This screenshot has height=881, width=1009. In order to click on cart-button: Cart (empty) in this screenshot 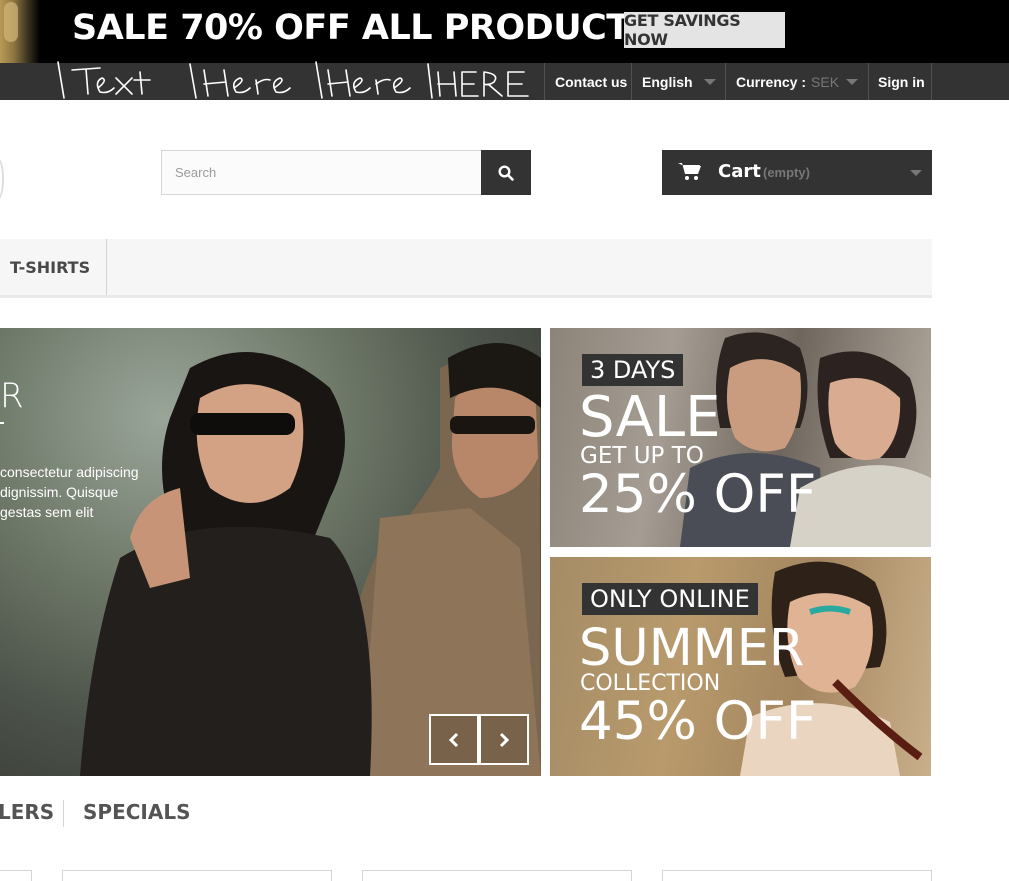, I will do `click(797, 172)`.